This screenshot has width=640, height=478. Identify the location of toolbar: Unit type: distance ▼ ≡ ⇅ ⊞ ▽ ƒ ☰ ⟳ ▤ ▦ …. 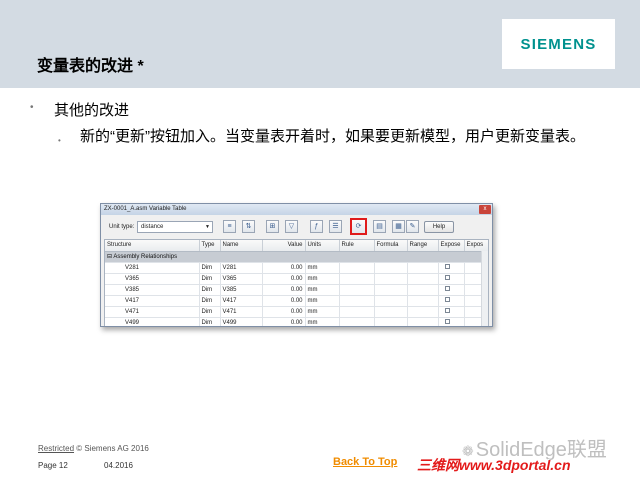
(296, 227).